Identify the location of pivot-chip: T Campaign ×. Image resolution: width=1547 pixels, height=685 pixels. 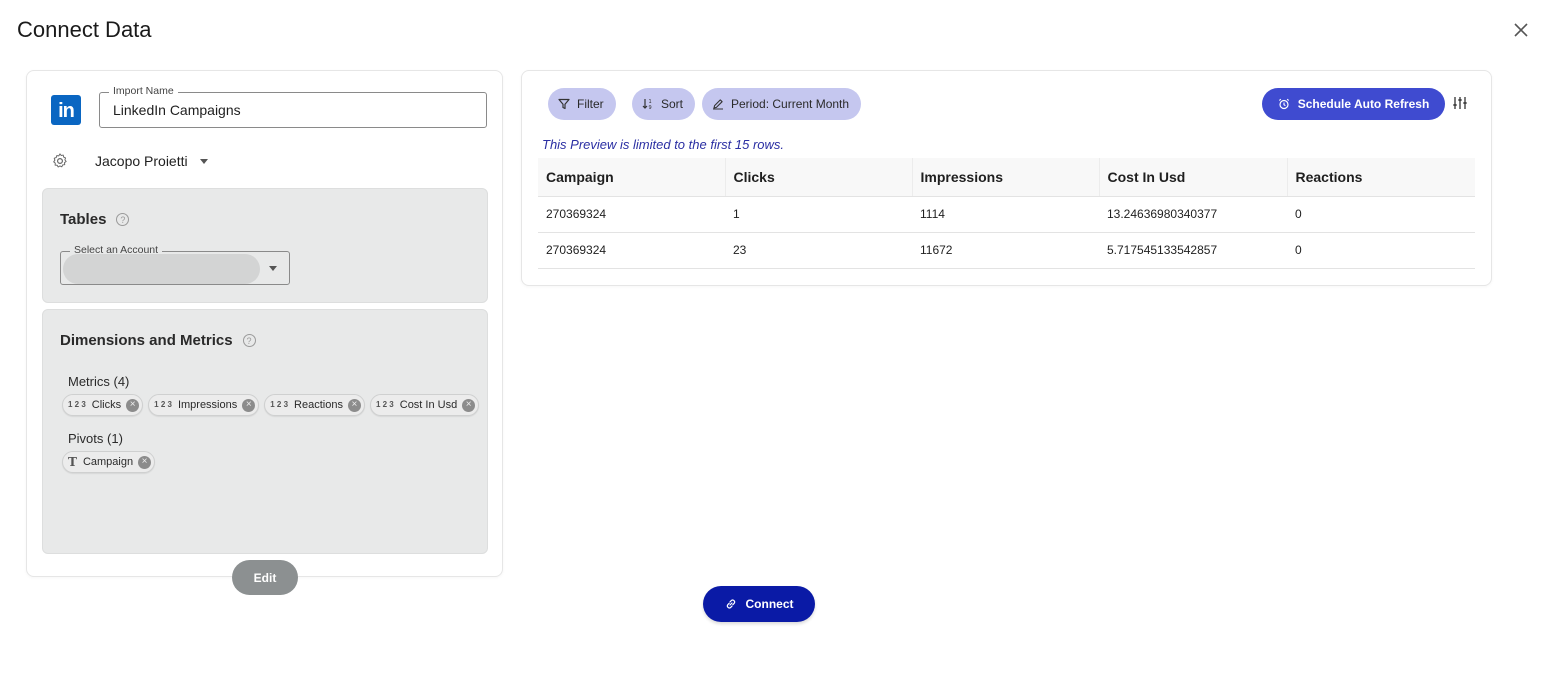
(109, 462).